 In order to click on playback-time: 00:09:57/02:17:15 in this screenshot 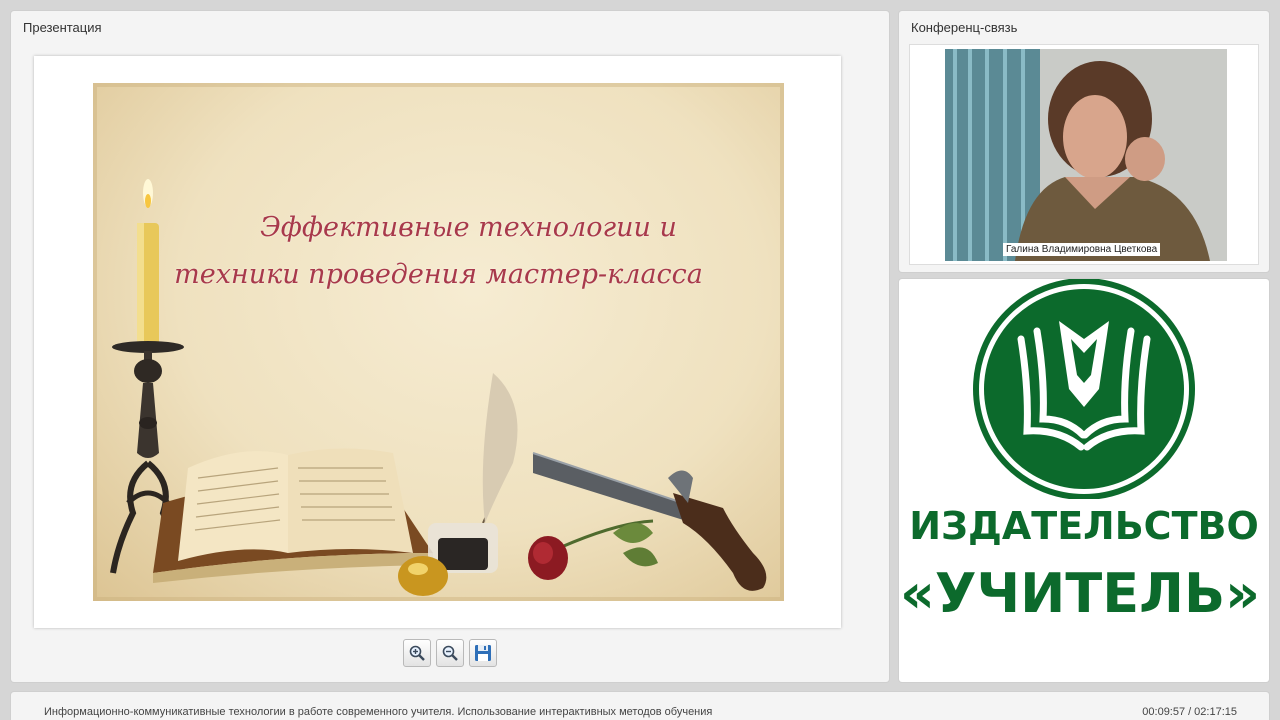, I will do `click(1189, 712)`.